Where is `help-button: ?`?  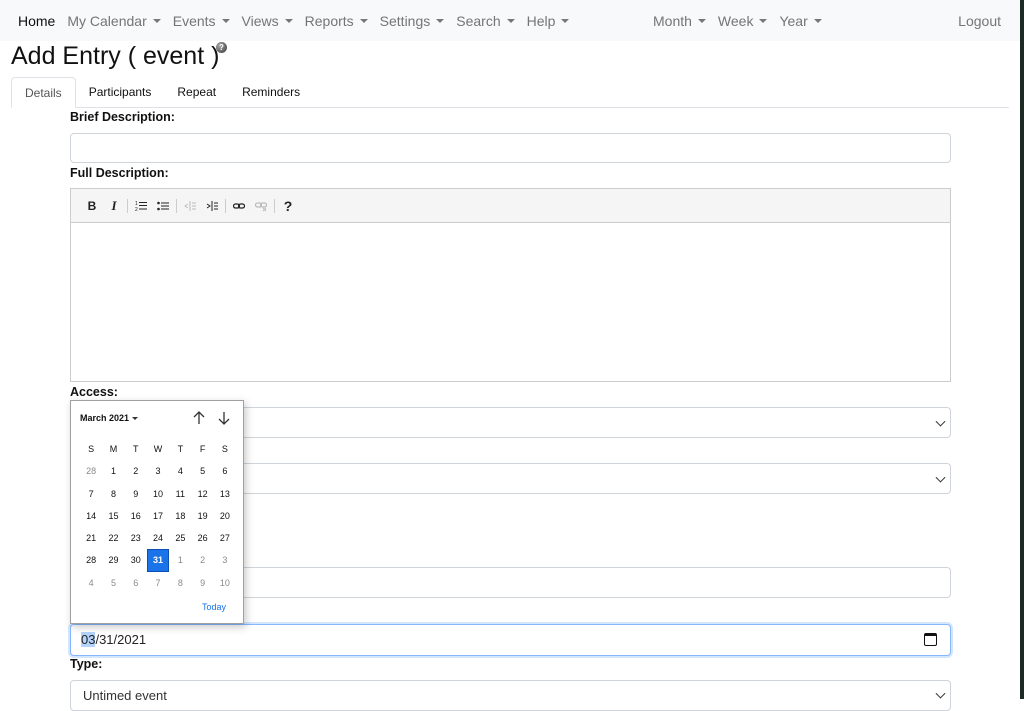
help-button: ? is located at coordinates (288, 206).